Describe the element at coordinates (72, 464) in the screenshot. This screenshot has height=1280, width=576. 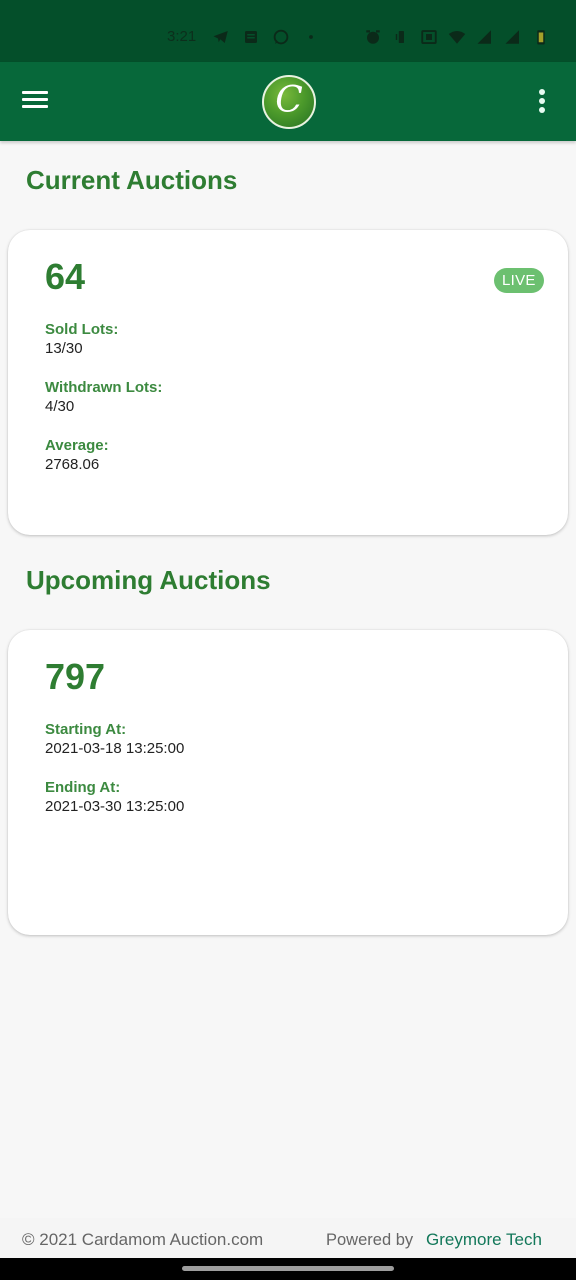
I see `field-value: 2768.06` at that location.